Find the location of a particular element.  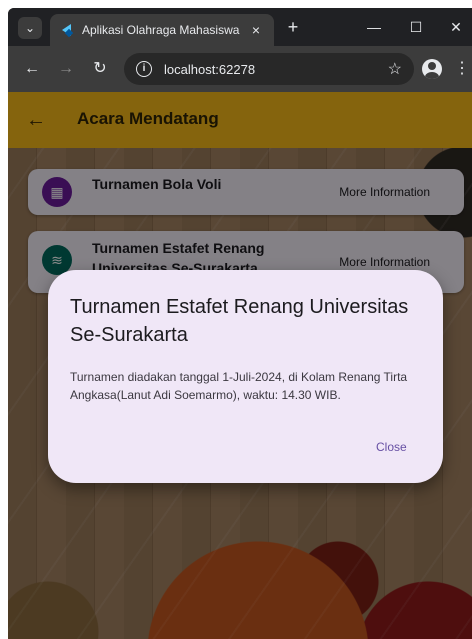

browser-tab: Aplikasi Olahraga Mahasiswa × is located at coordinates (162, 30).